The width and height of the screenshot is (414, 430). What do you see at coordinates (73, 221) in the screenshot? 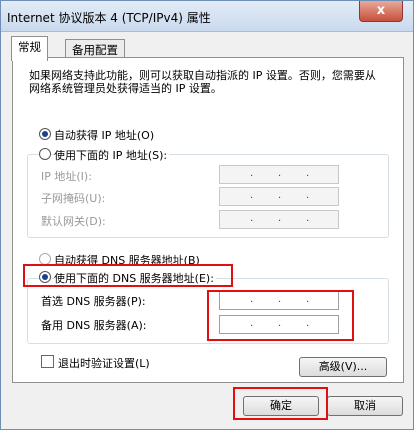
I see `default-gateway-label: 默认网关(D):` at bounding box center [73, 221].